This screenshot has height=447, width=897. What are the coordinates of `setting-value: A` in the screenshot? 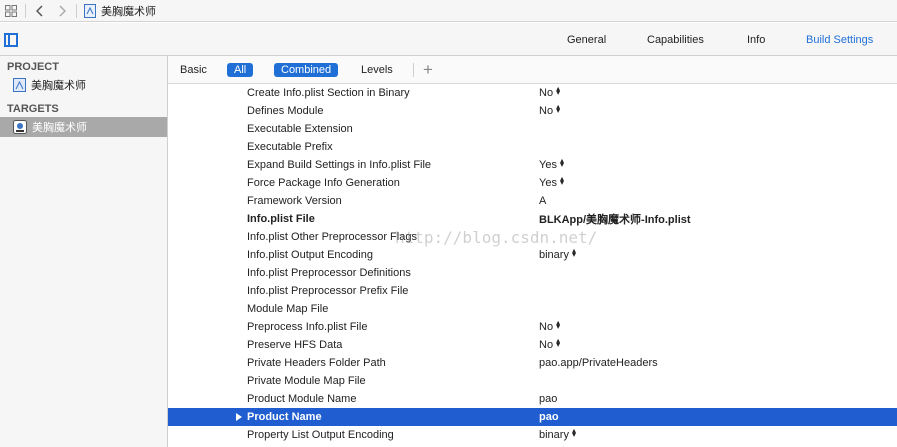 It's located at (542, 201).